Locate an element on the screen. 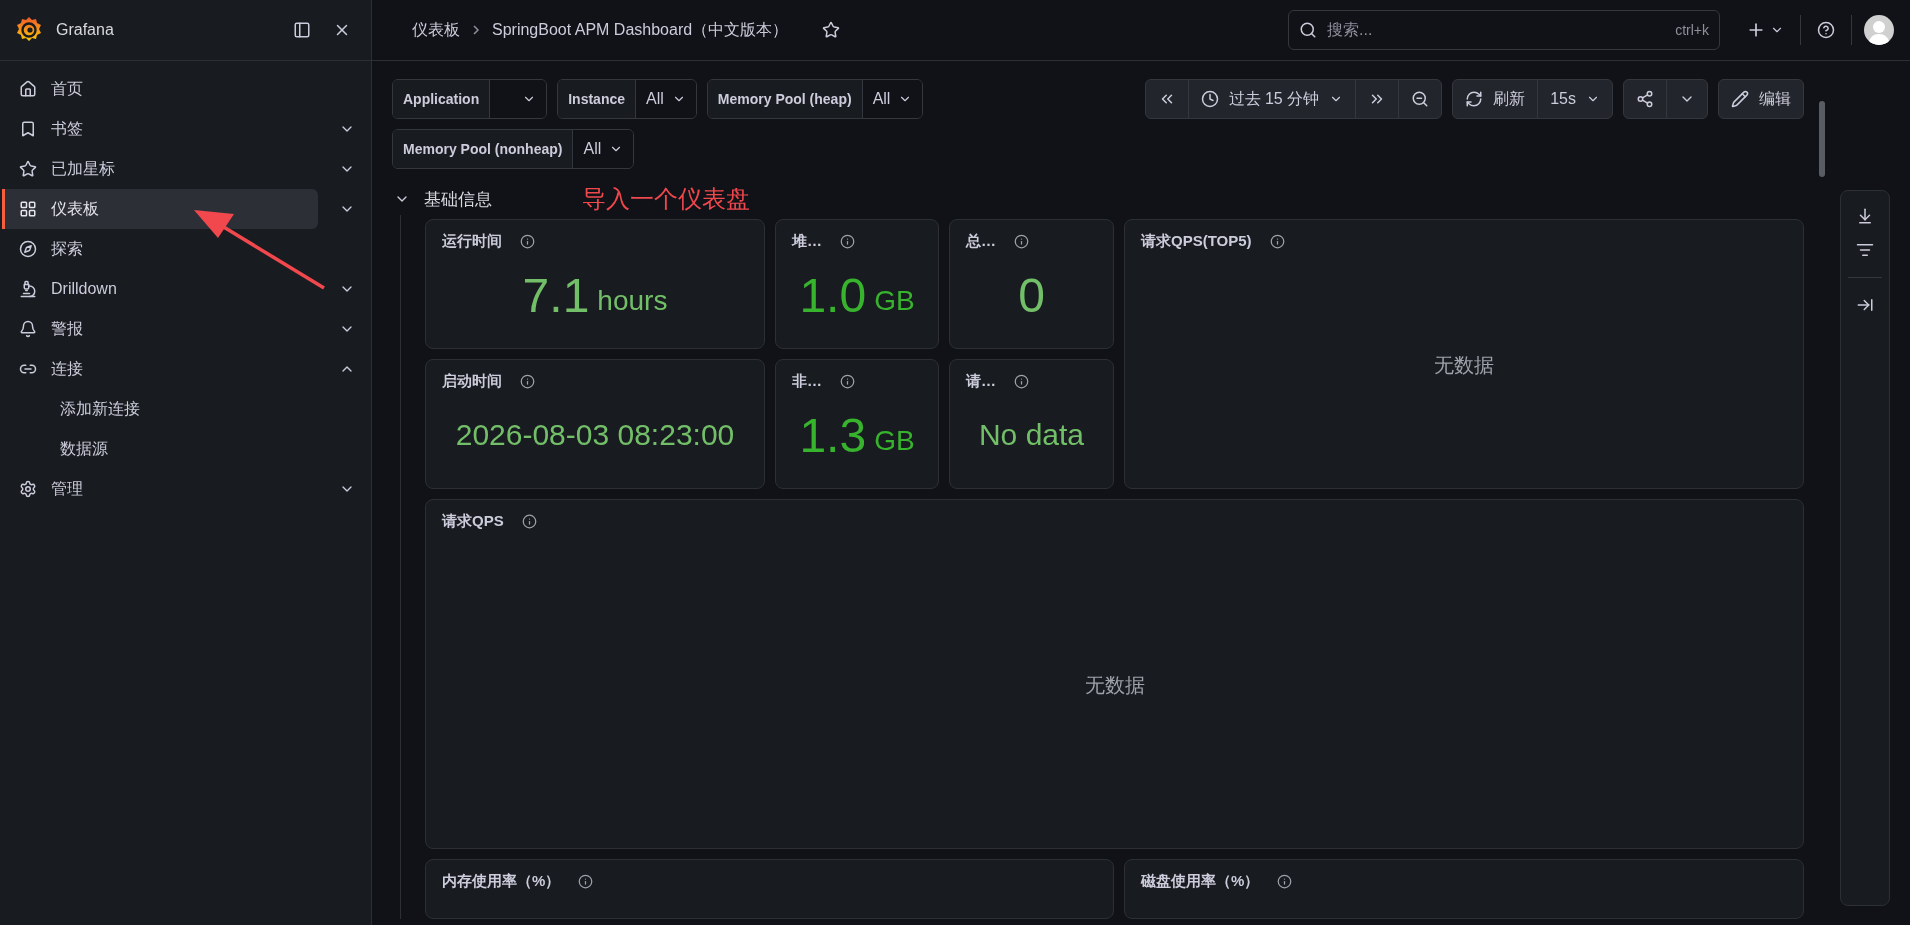 The height and width of the screenshot is (925, 1910). sidebar-item: 探索 is located at coordinates (160, 249).